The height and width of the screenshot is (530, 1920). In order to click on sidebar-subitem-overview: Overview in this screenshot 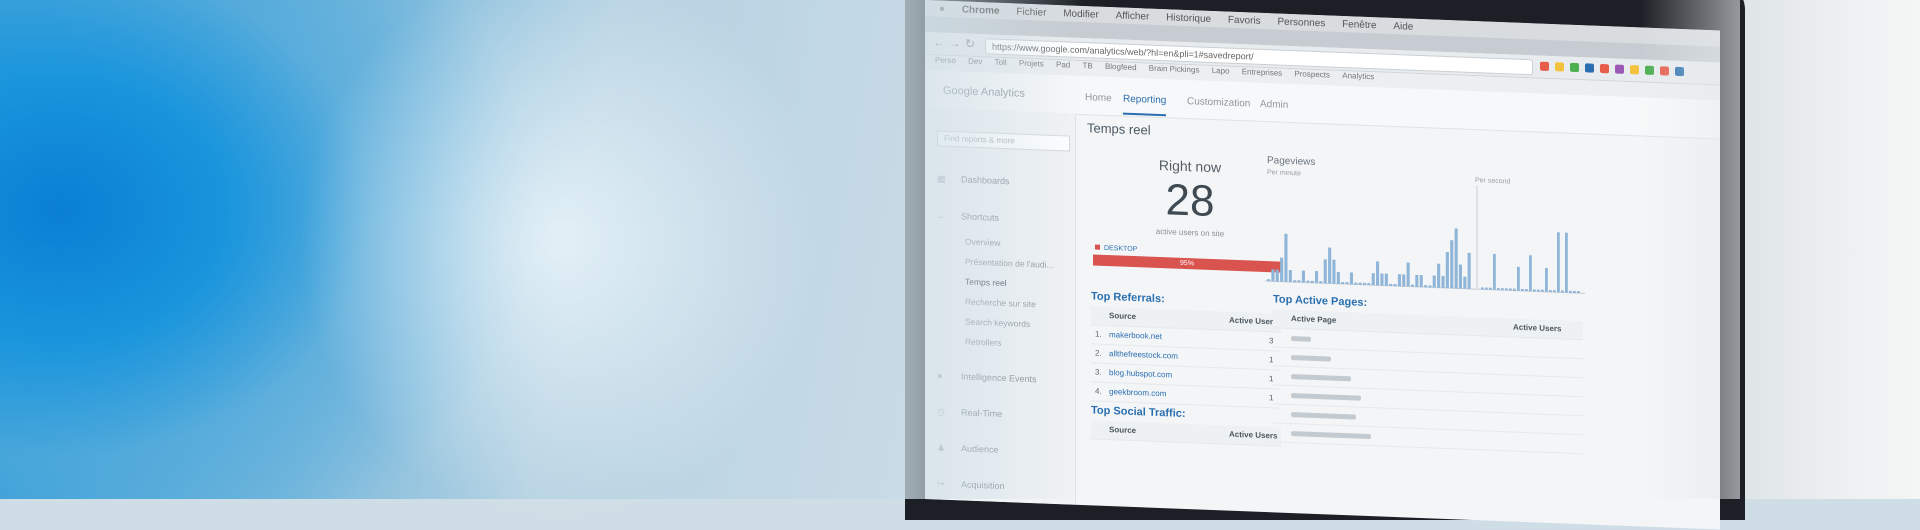, I will do `click(982, 242)`.